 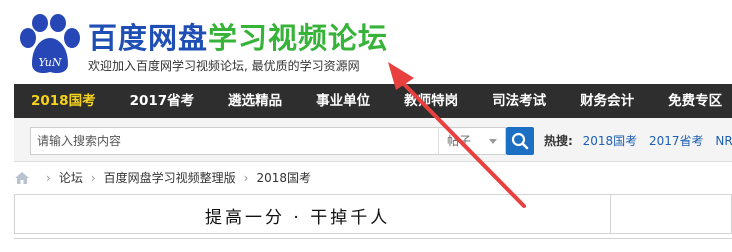 What do you see at coordinates (493, 141) in the screenshot?
I see `chevron-down-icon` at bounding box center [493, 141].